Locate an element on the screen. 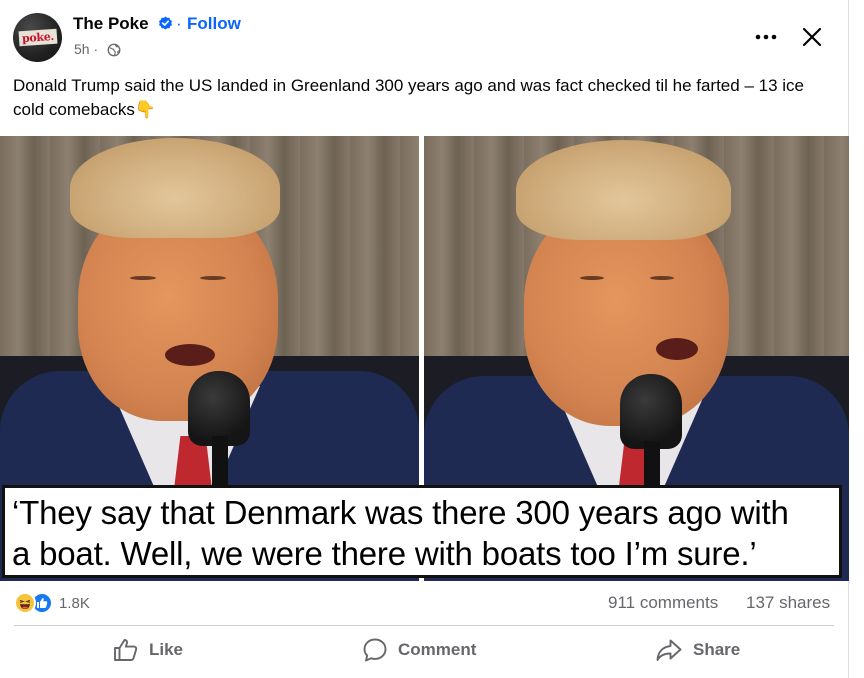 This screenshot has width=864, height=678. more-options-icon is located at coordinates (766, 37).